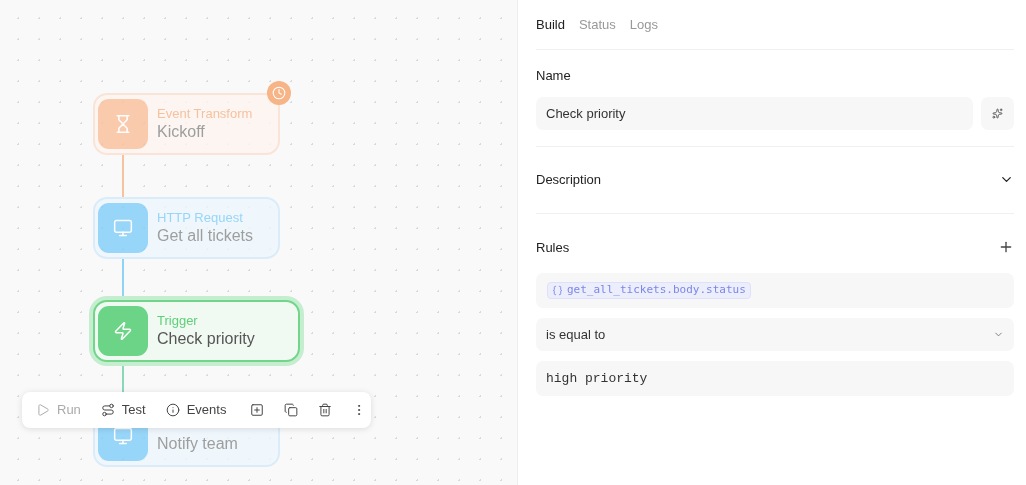 The width and height of the screenshot is (1026, 485). What do you see at coordinates (197, 444) in the screenshot?
I see `node-title: Notify team` at bounding box center [197, 444].